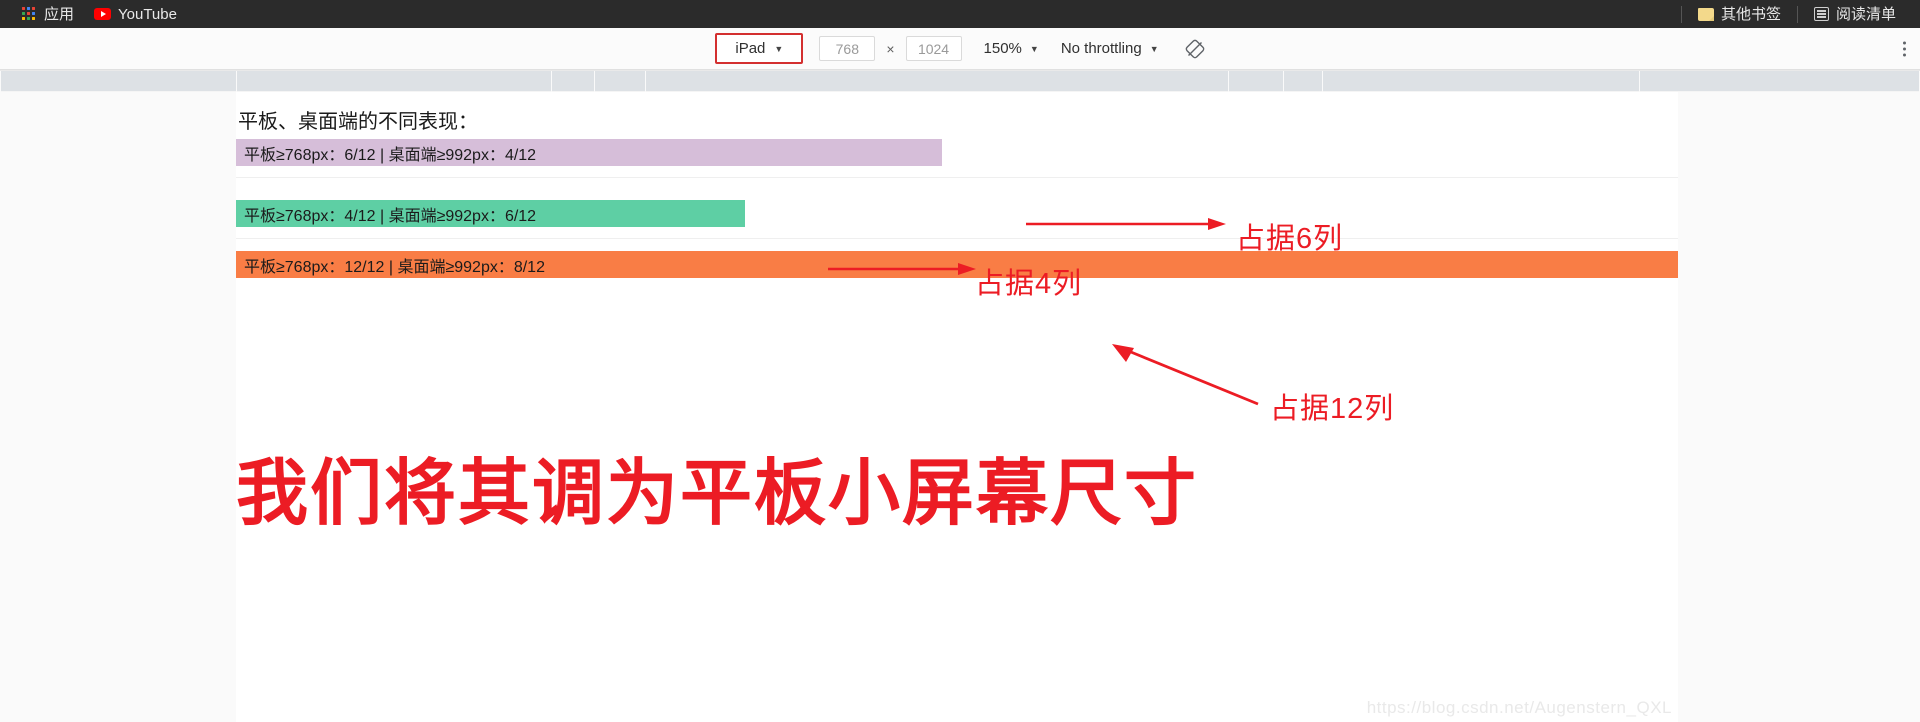  I want to click on bookmark-reading-list: 阅读清单, so click(1855, 14).